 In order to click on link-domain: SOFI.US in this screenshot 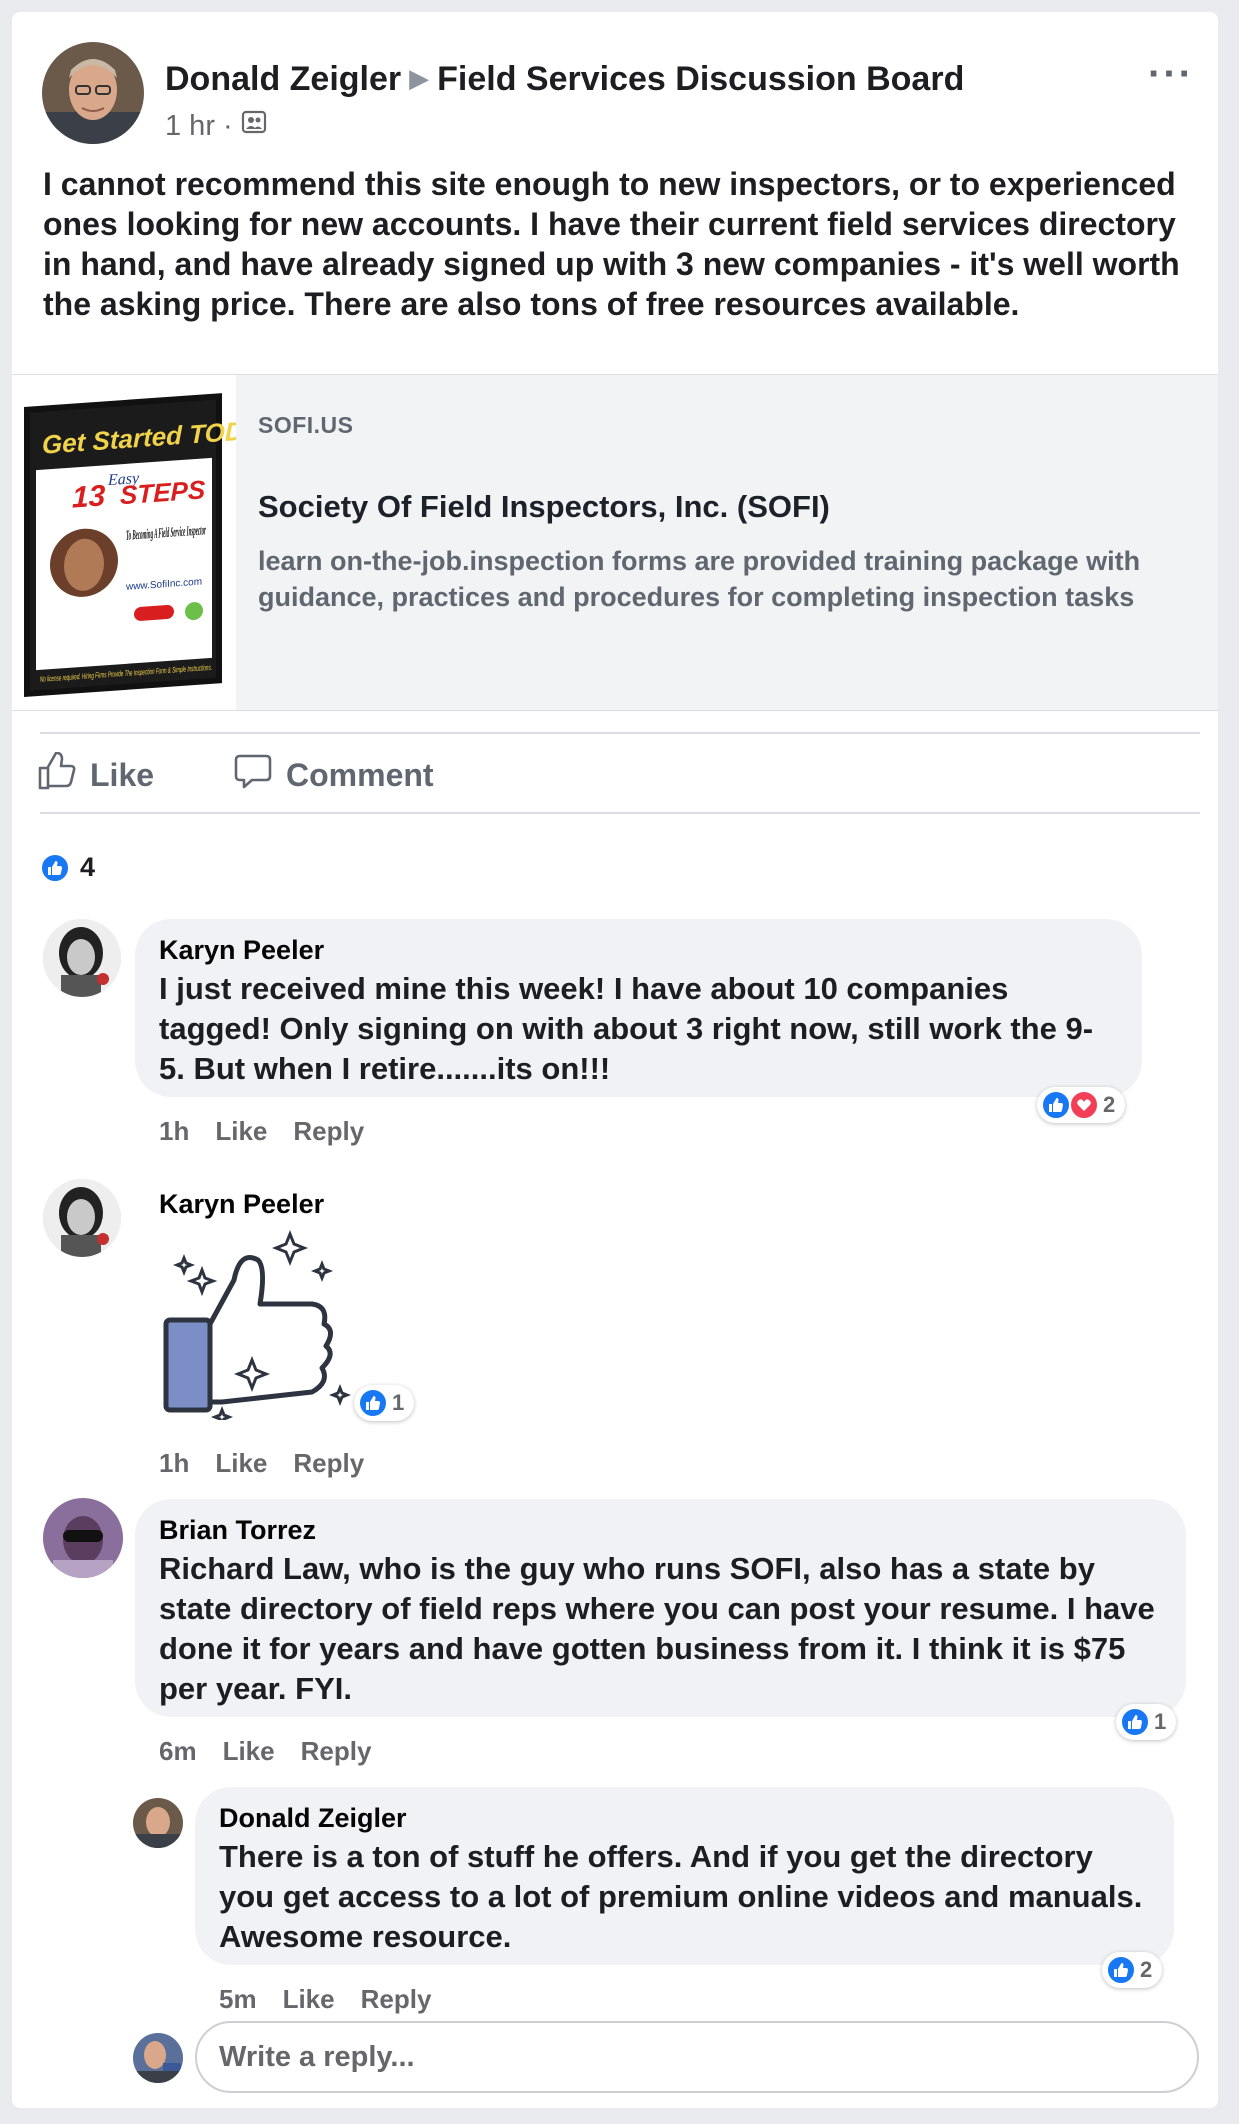, I will do `click(306, 425)`.